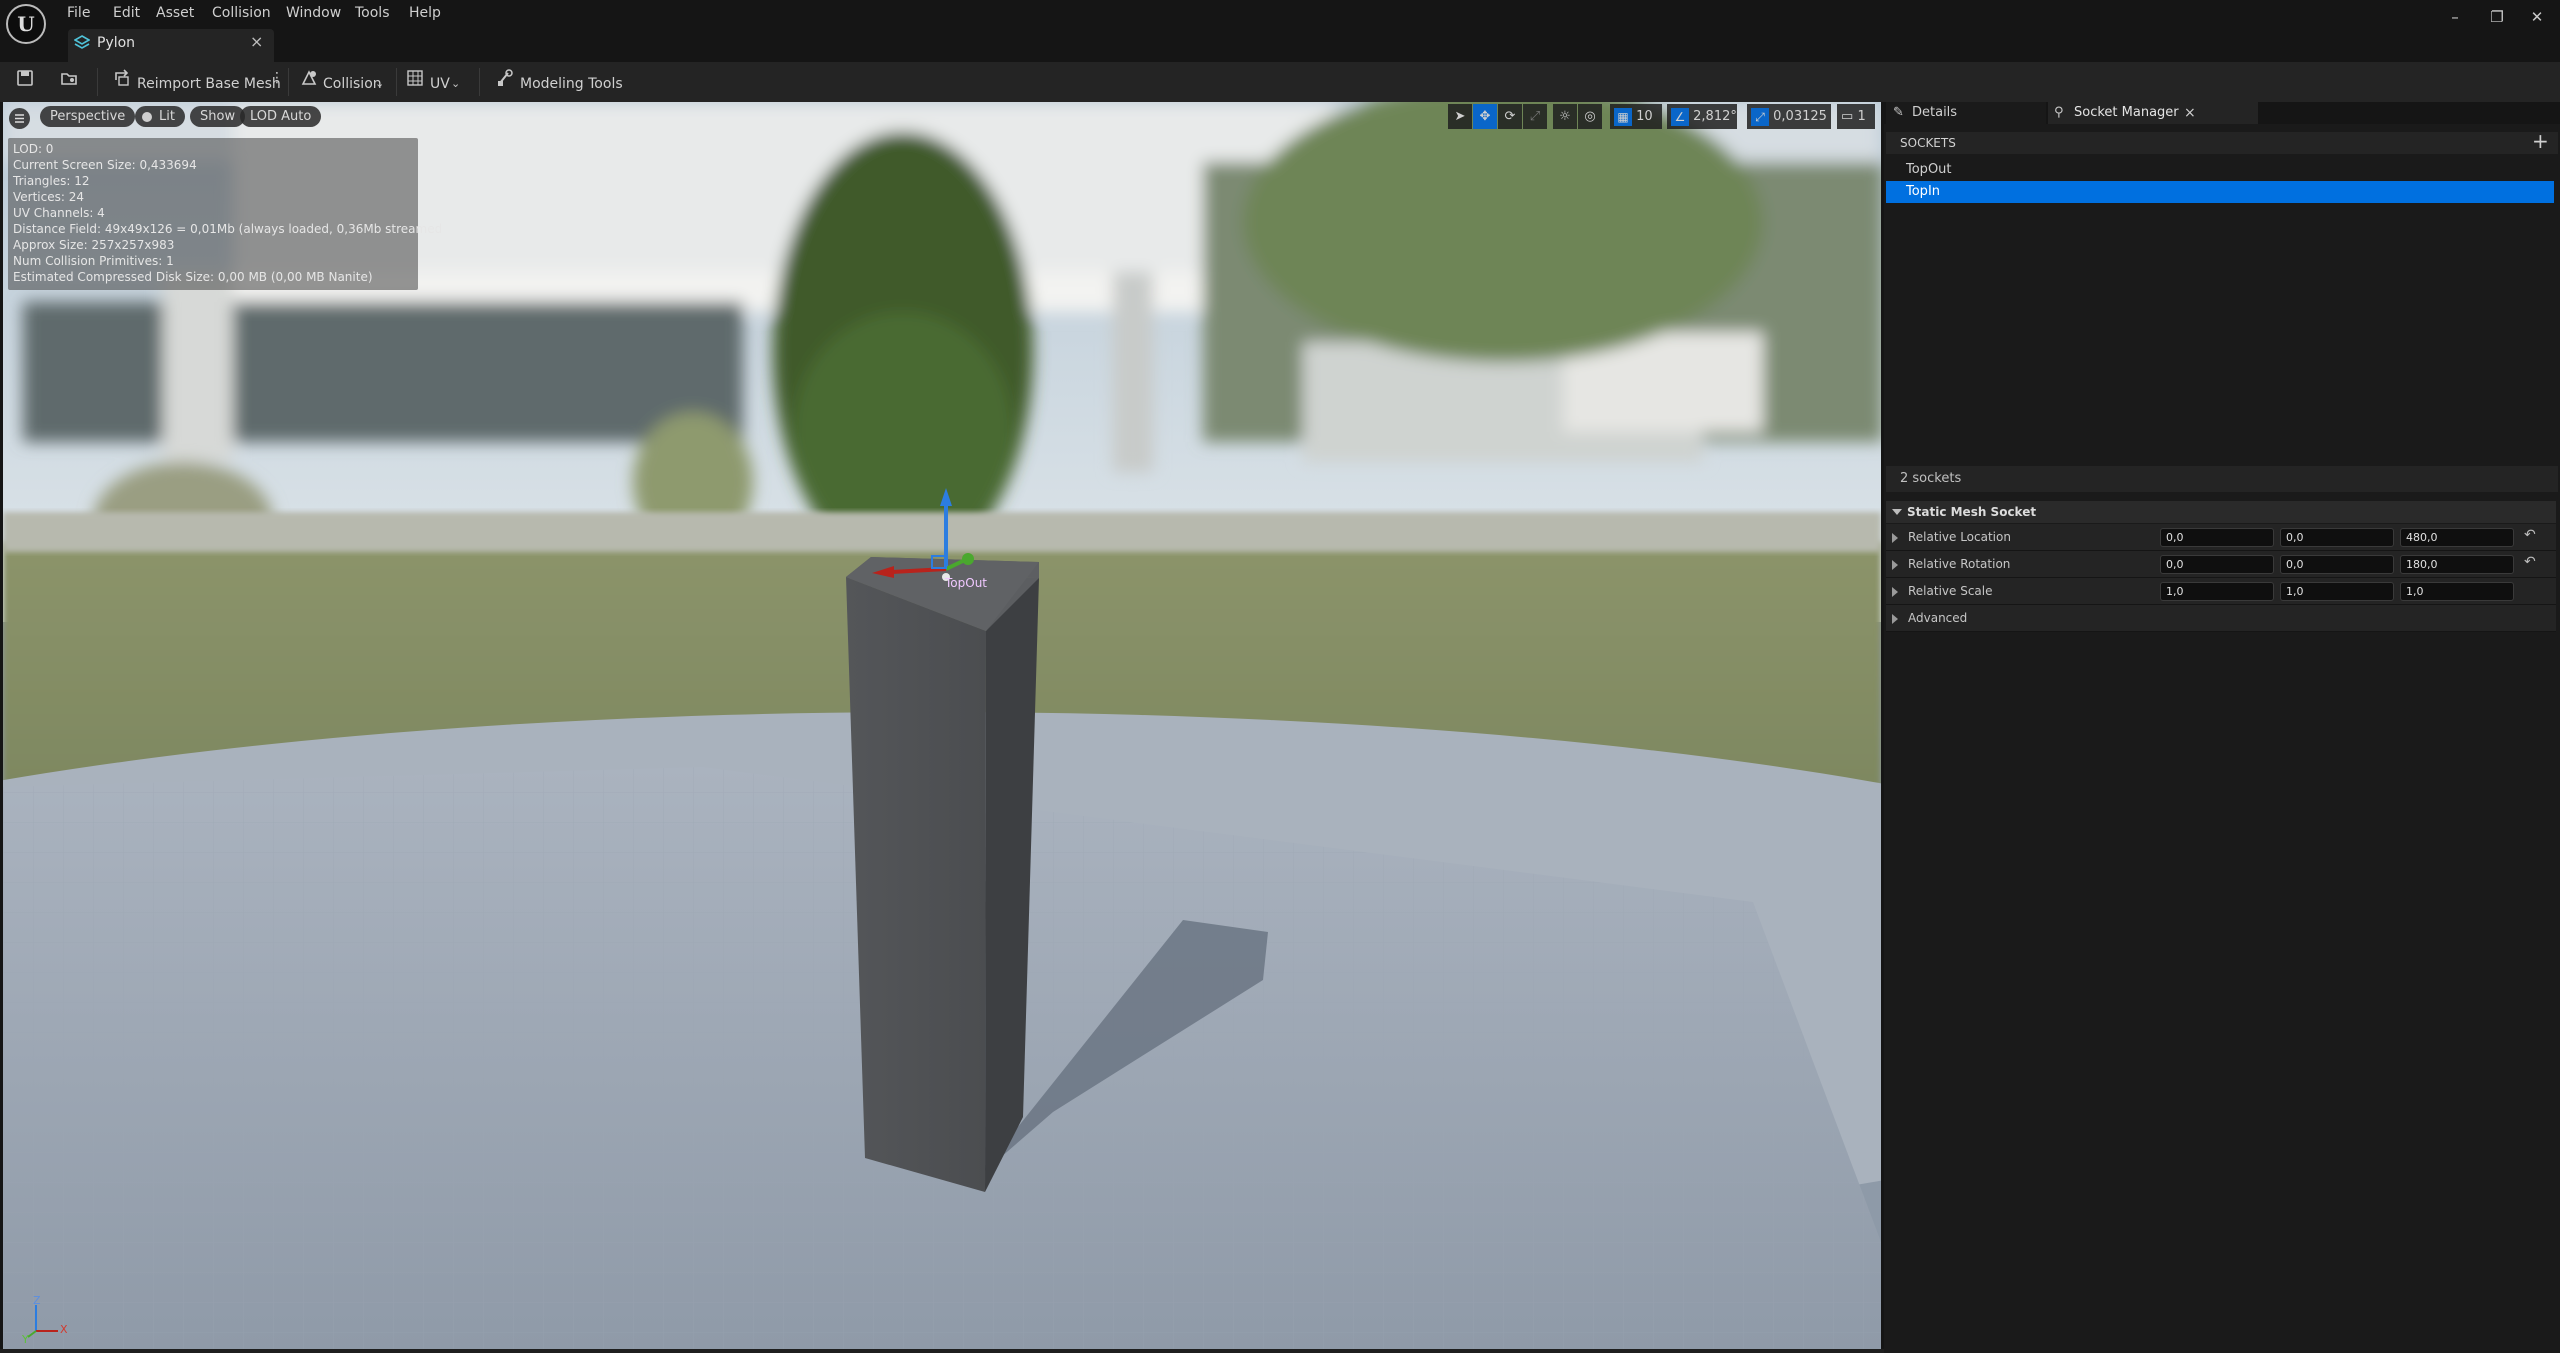 The image size is (2560, 1353). What do you see at coordinates (1935, 112) in the screenshot?
I see `tab-details-label: Details` at bounding box center [1935, 112].